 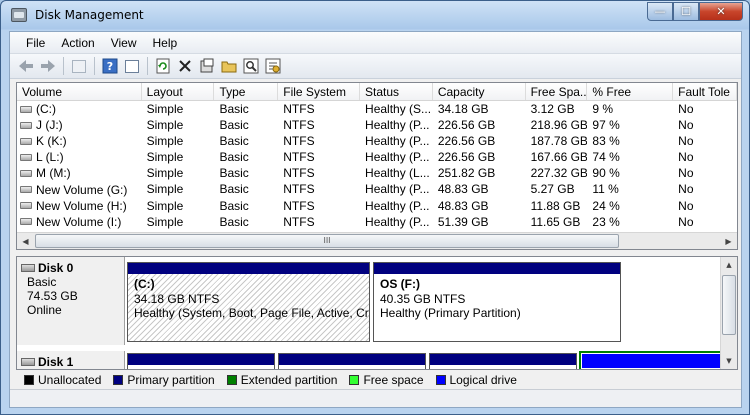 What do you see at coordinates (466, 141) in the screenshot?
I see `table-cell: 226.56 GB` at bounding box center [466, 141].